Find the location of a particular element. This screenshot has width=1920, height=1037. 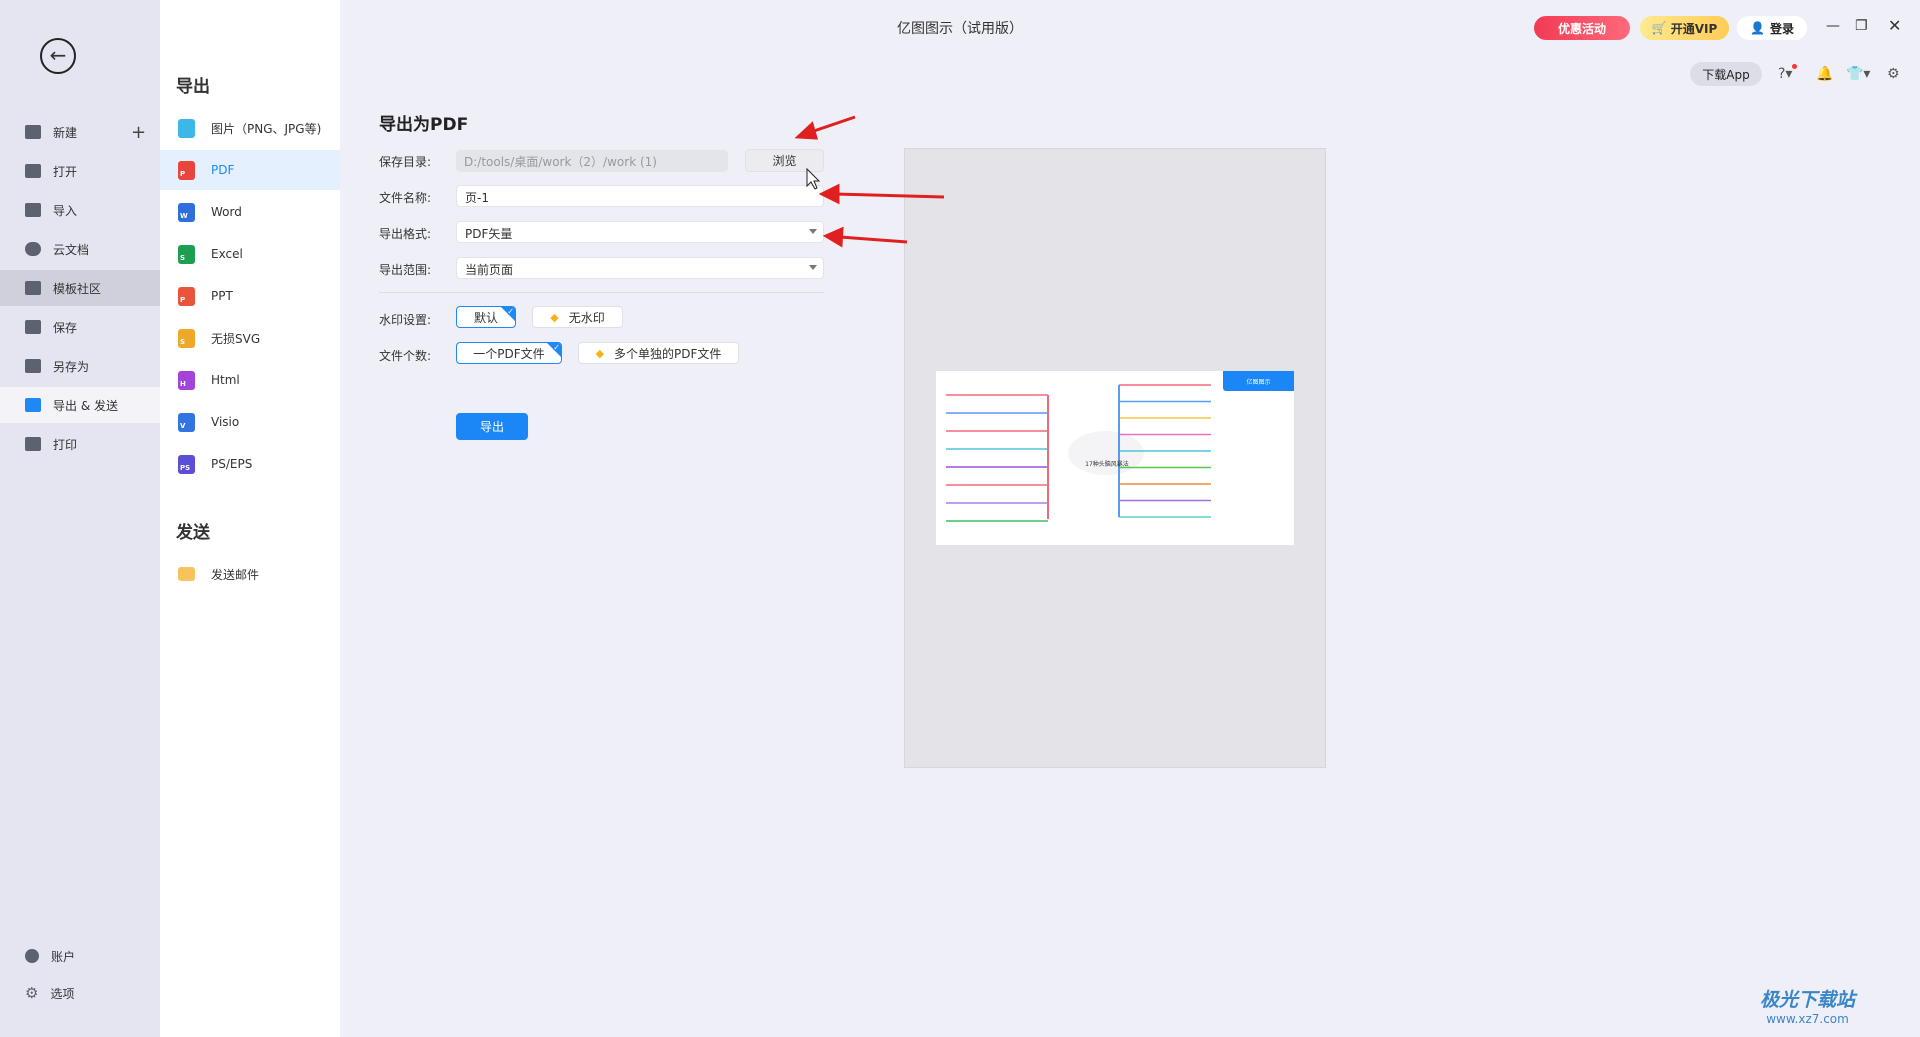

annotation-layer is located at coordinates (869, 181).